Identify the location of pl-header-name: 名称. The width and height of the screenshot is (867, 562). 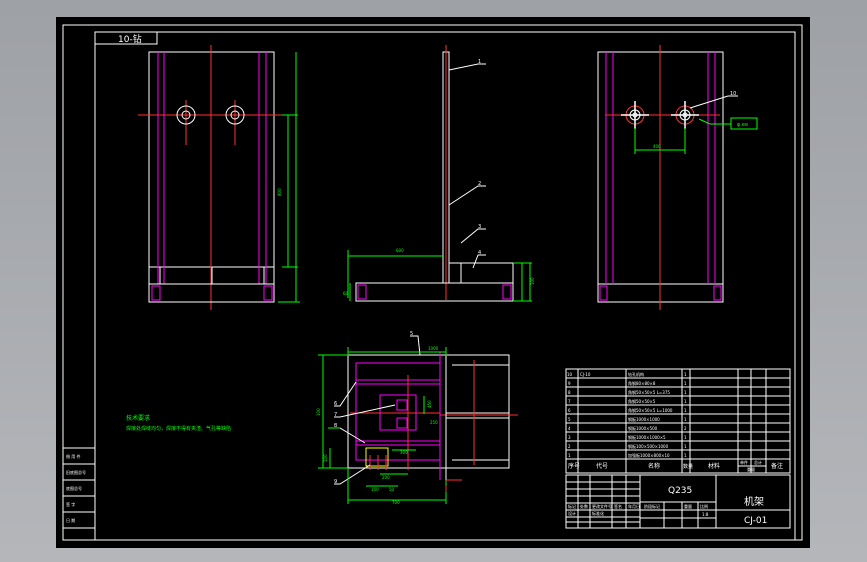
(654, 466).